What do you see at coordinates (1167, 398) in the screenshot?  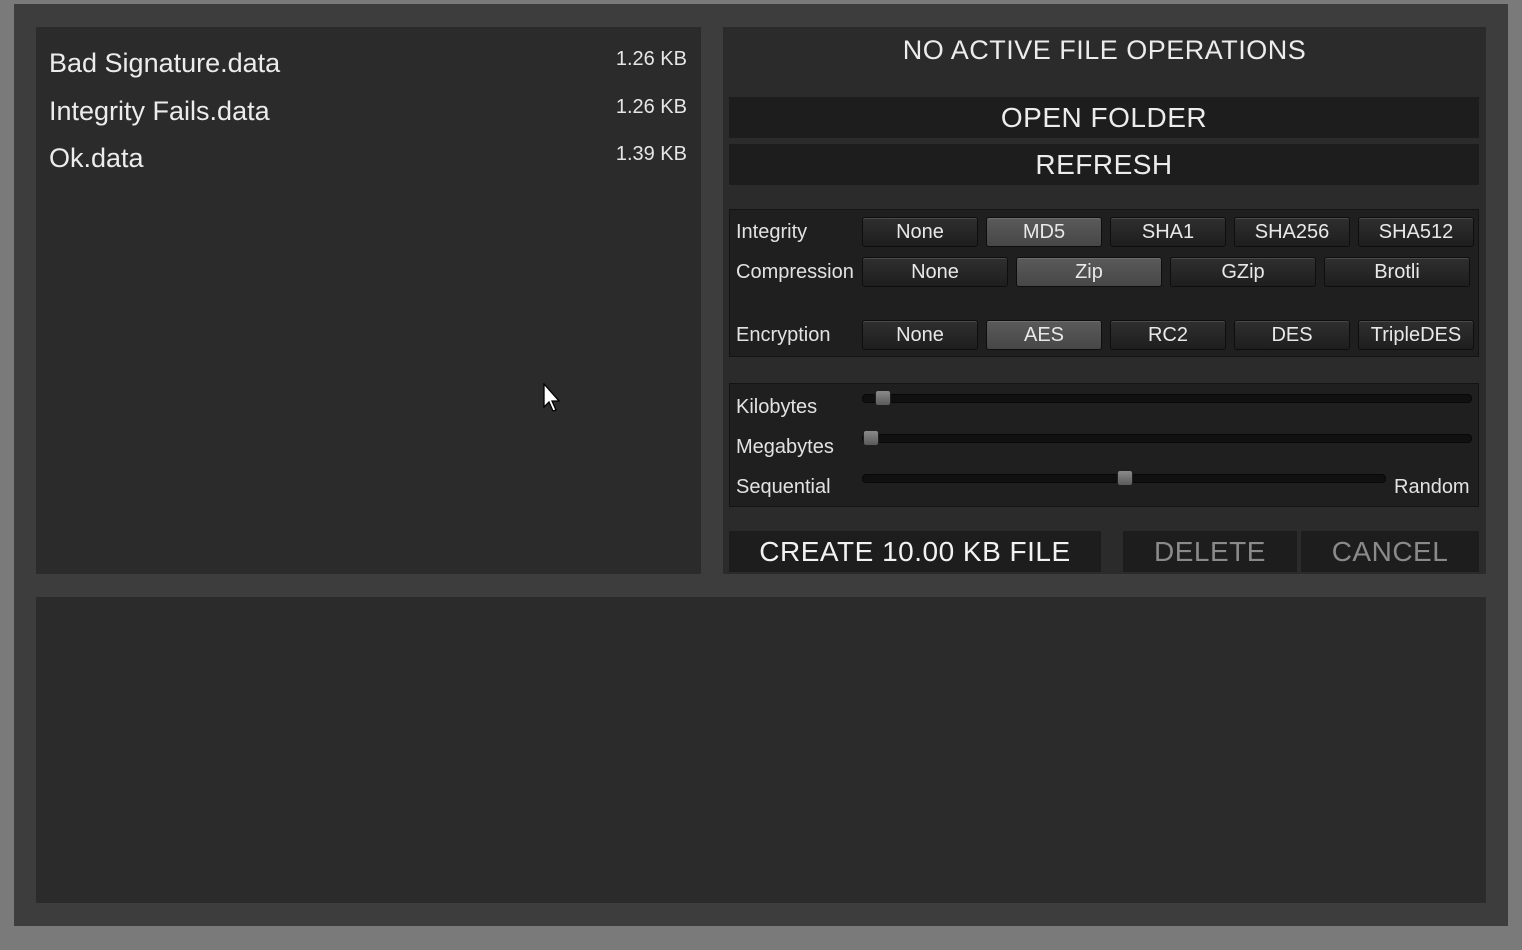 I see `kilobytes-slider` at bounding box center [1167, 398].